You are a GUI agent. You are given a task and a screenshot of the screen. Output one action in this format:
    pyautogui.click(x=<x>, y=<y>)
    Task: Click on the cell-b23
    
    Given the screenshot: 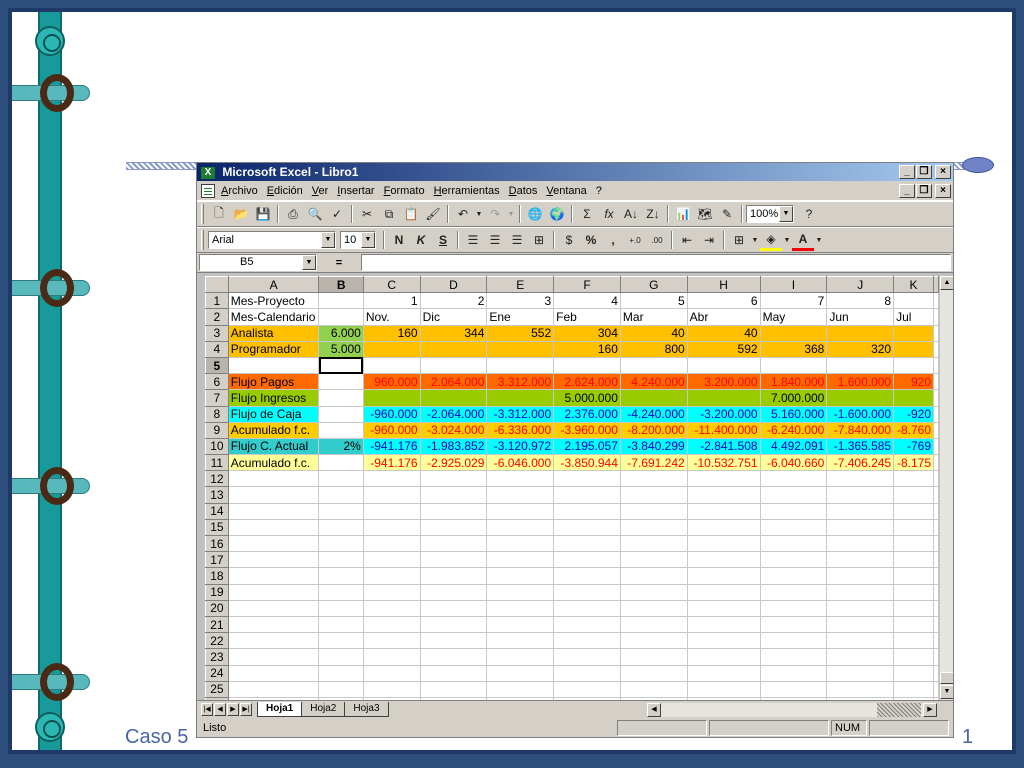 What is the action you would take?
    pyautogui.click(x=341, y=657)
    